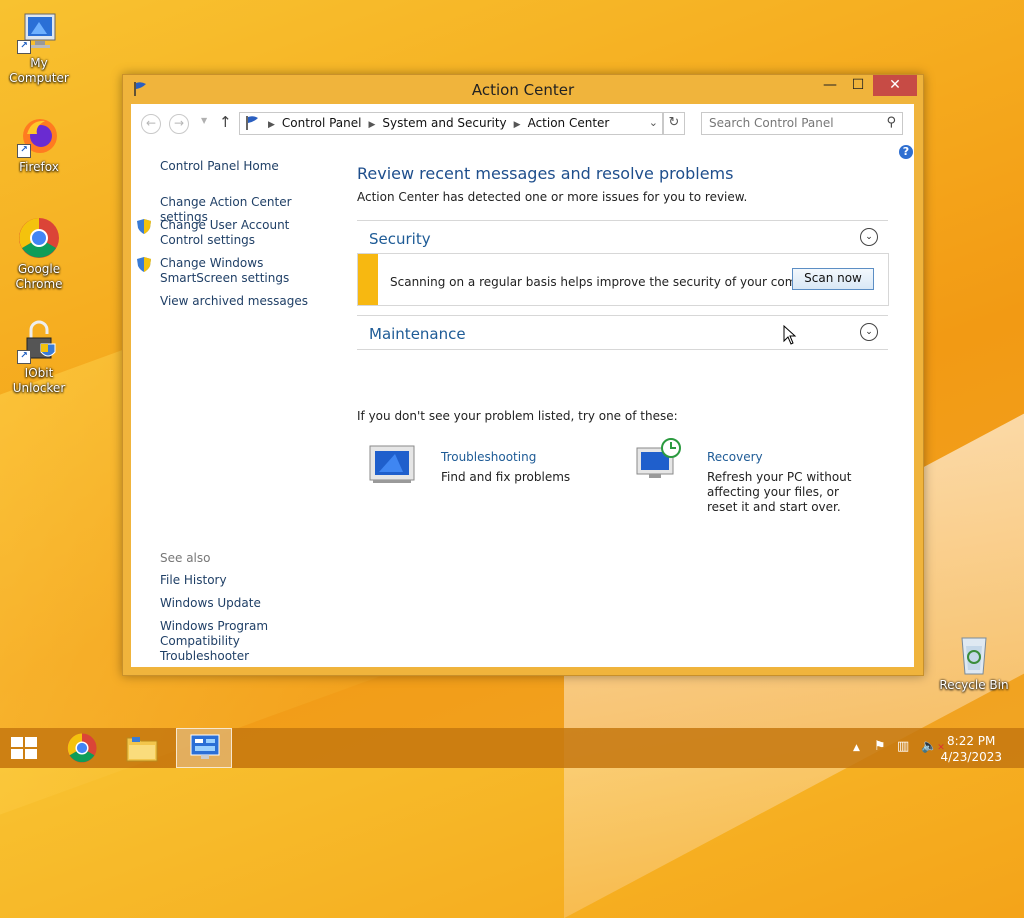 This screenshot has width=1024, height=918. I want to click on taskbar-chrome, so click(84, 748).